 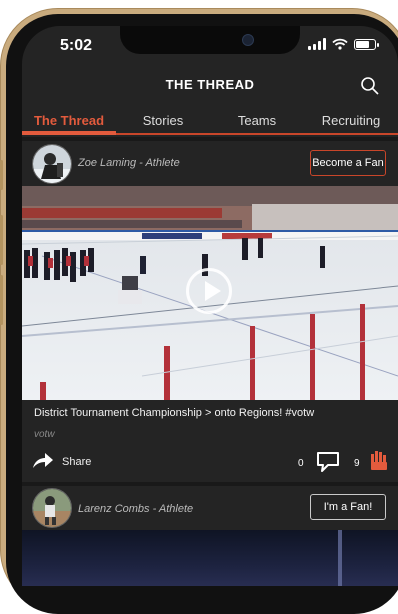 What do you see at coordinates (370, 86) in the screenshot?
I see `search-icon` at bounding box center [370, 86].